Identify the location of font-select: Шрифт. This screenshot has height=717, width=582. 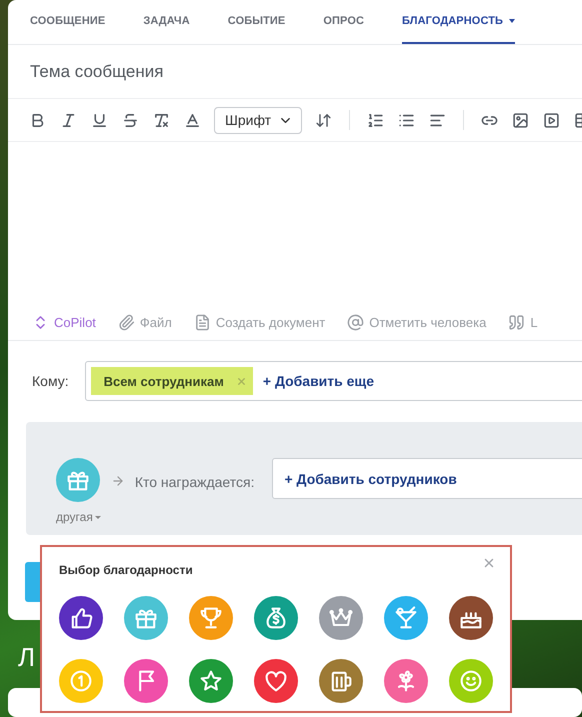
(258, 120).